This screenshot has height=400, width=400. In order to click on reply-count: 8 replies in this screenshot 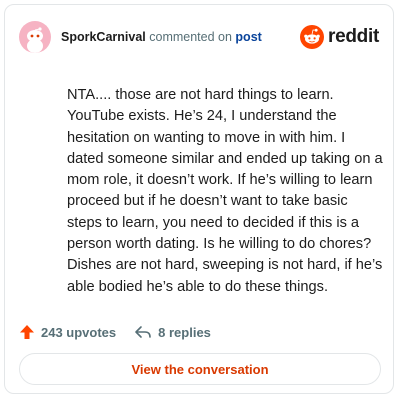, I will do `click(172, 332)`.